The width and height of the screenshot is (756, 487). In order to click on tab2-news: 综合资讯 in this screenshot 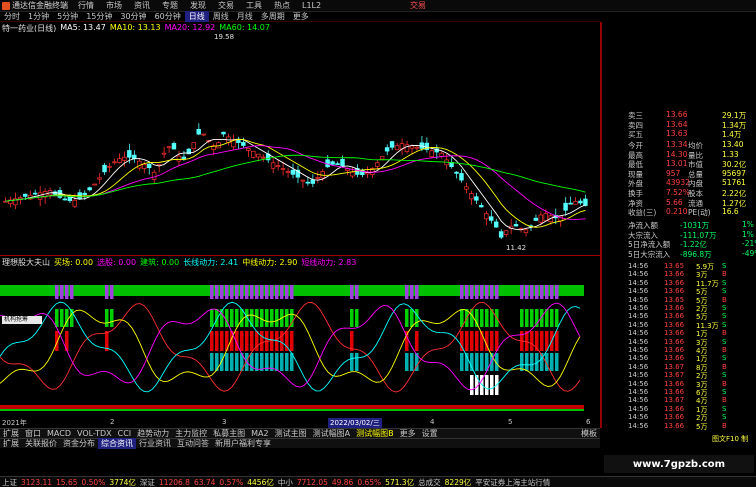, I will do `click(117, 443)`.